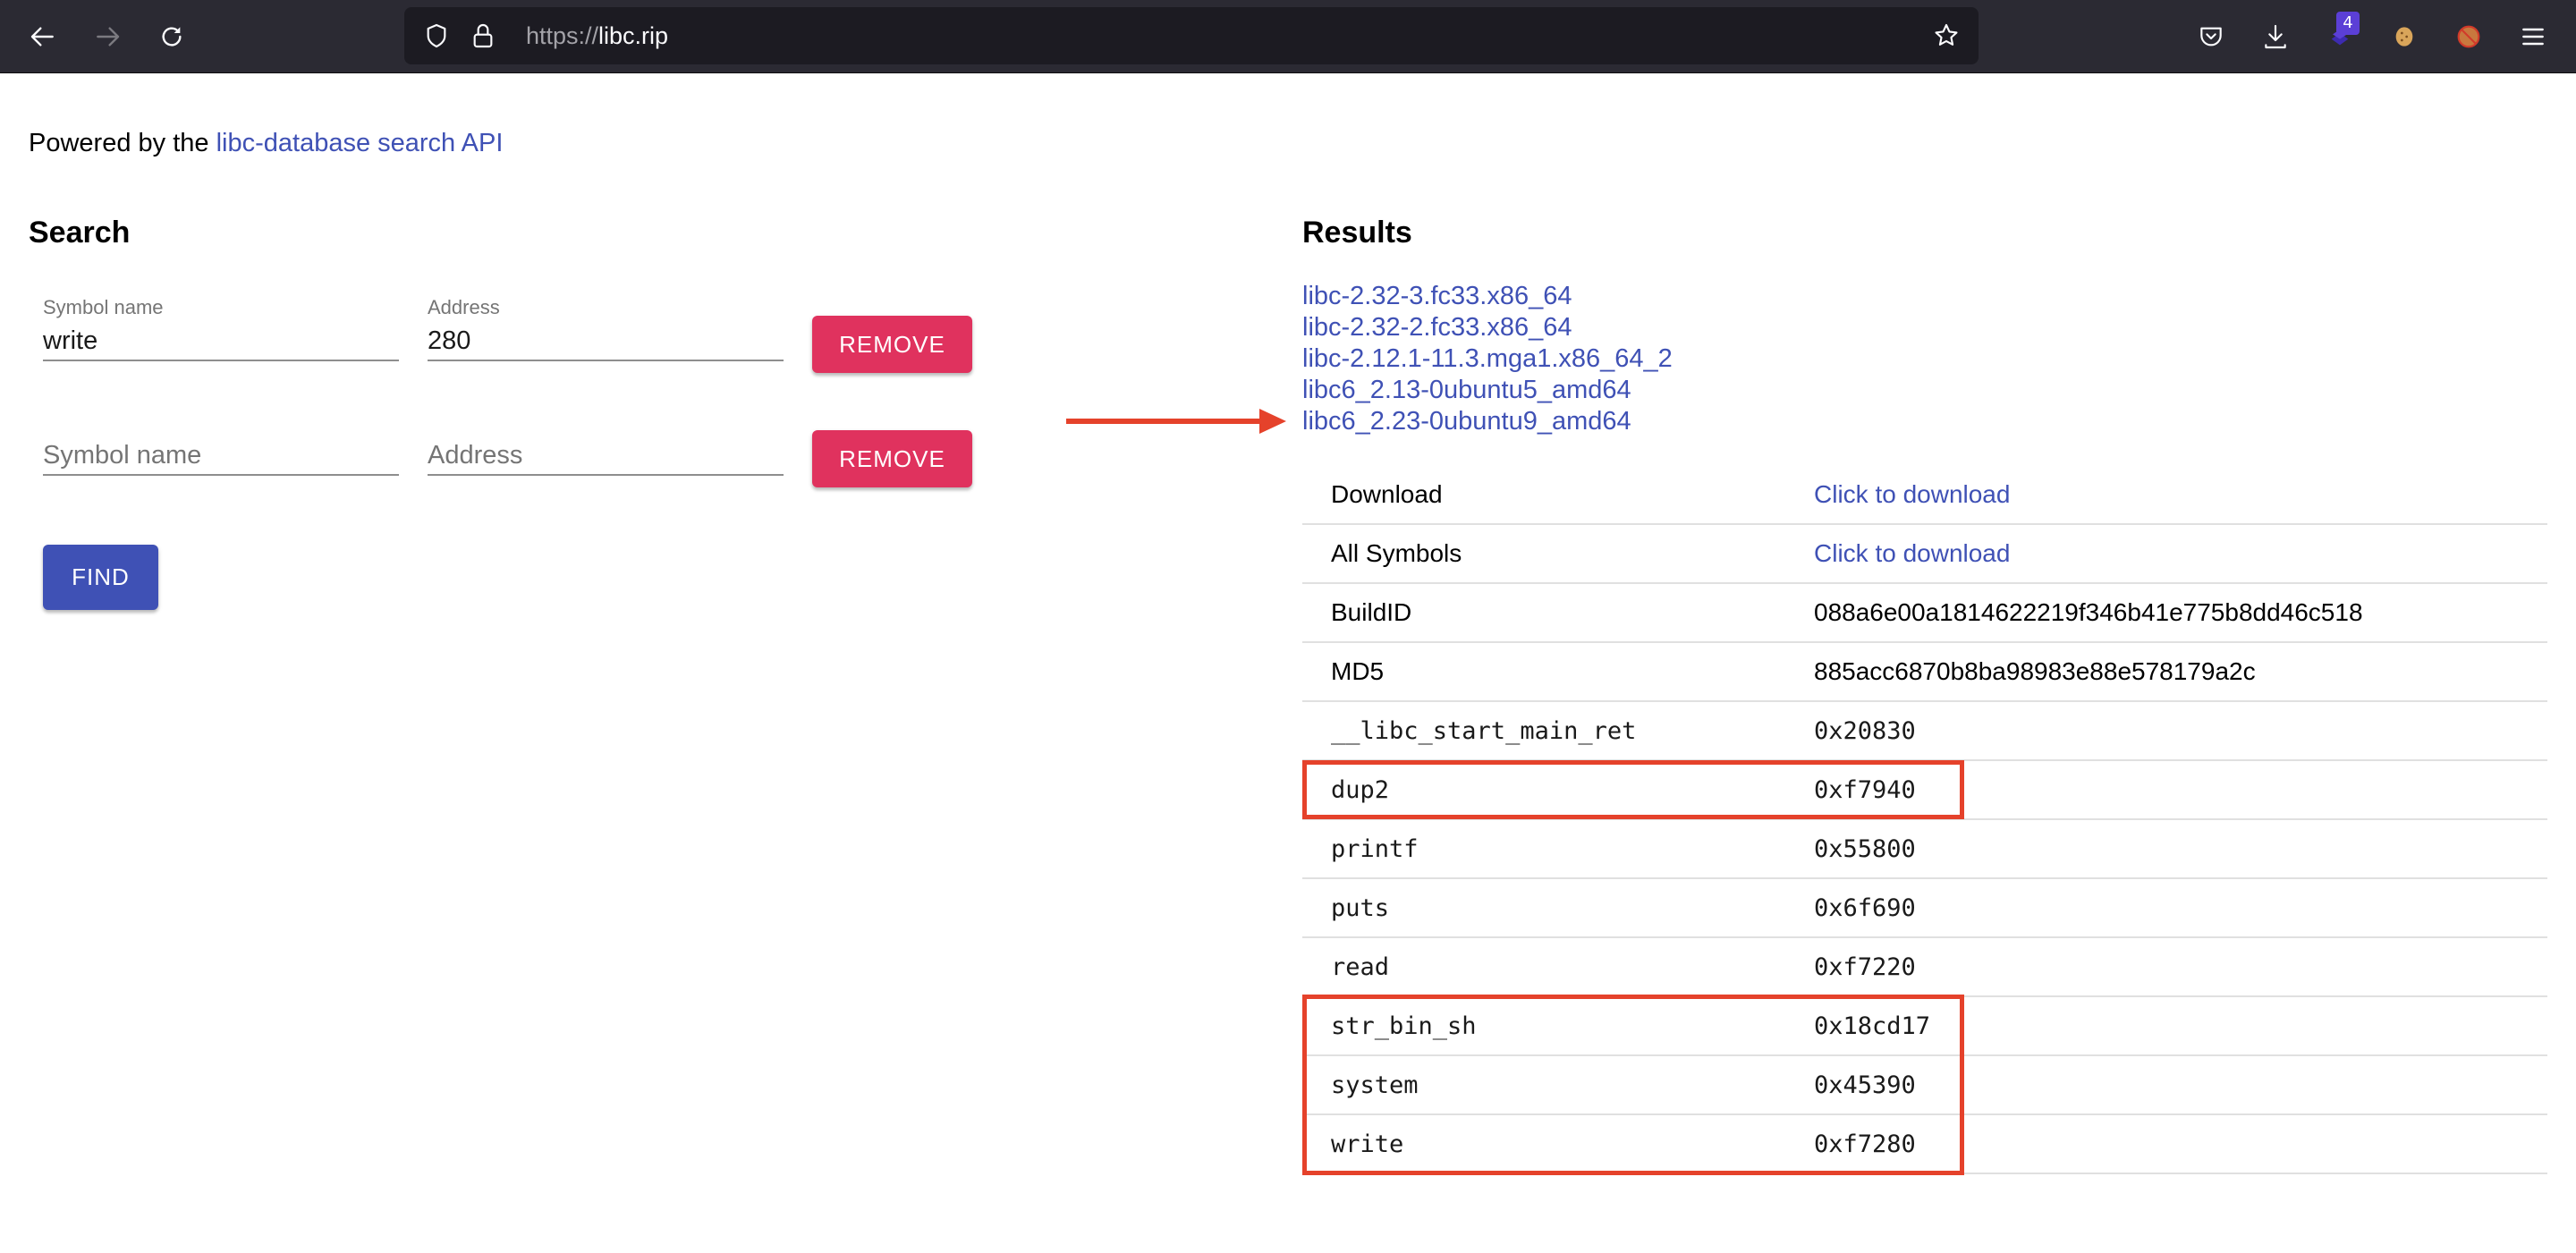 The width and height of the screenshot is (2576, 1253). Describe the element at coordinates (100, 577) in the screenshot. I see `find-button: FIND` at that location.